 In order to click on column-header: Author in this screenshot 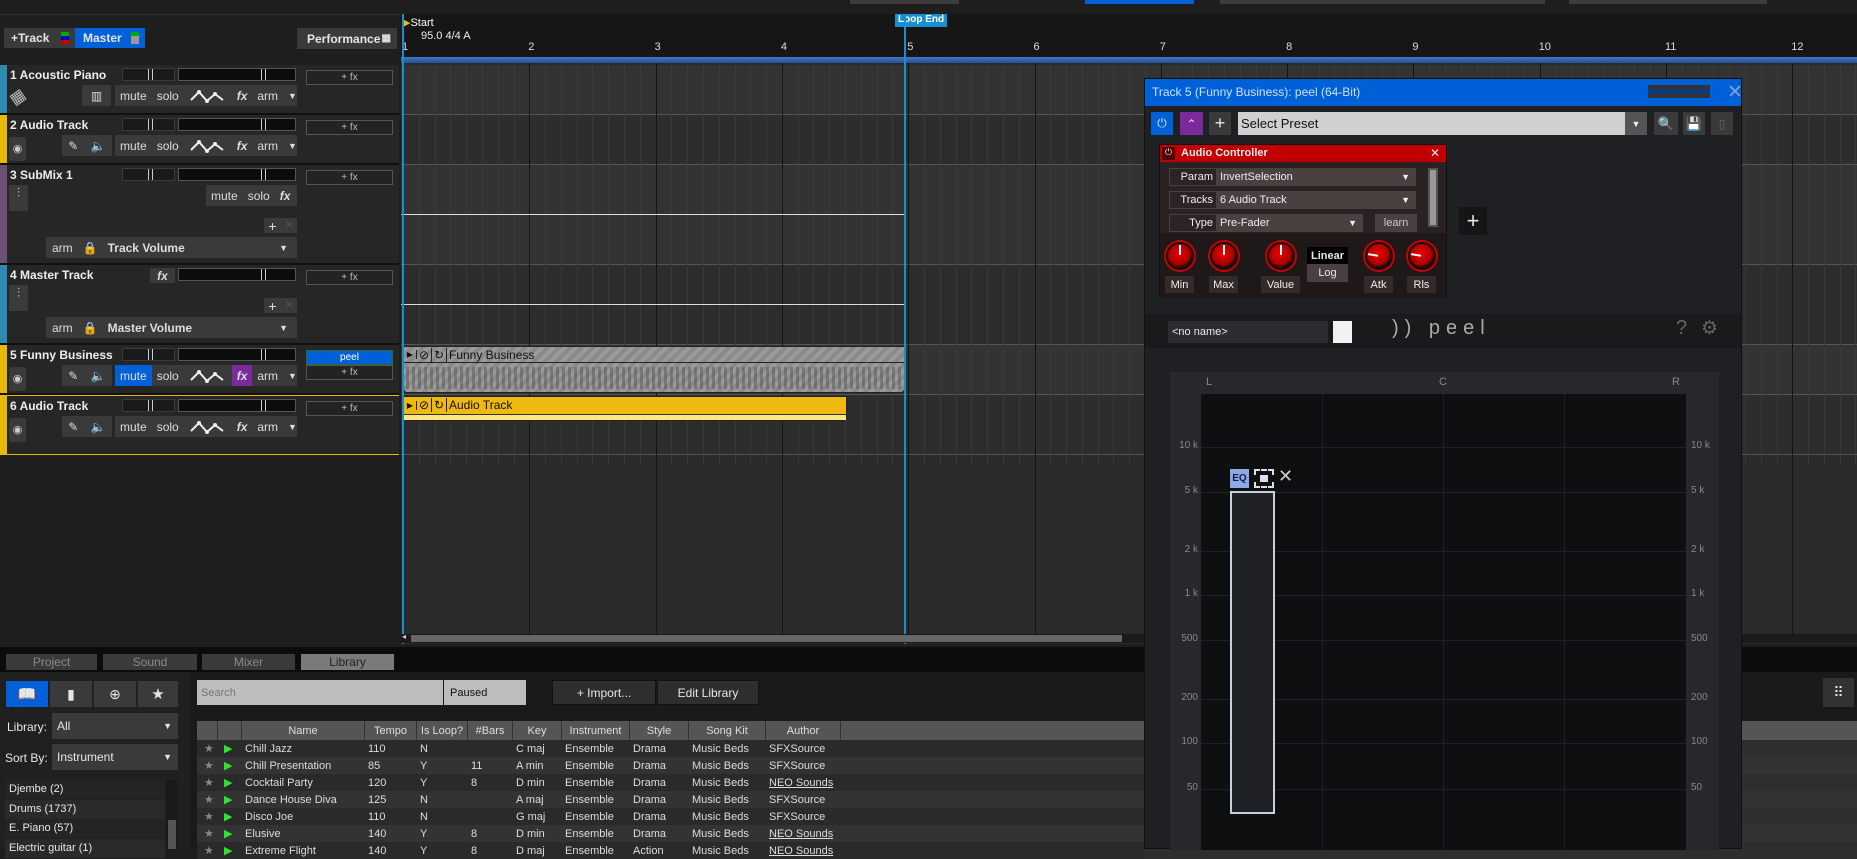, I will do `click(803, 730)`.